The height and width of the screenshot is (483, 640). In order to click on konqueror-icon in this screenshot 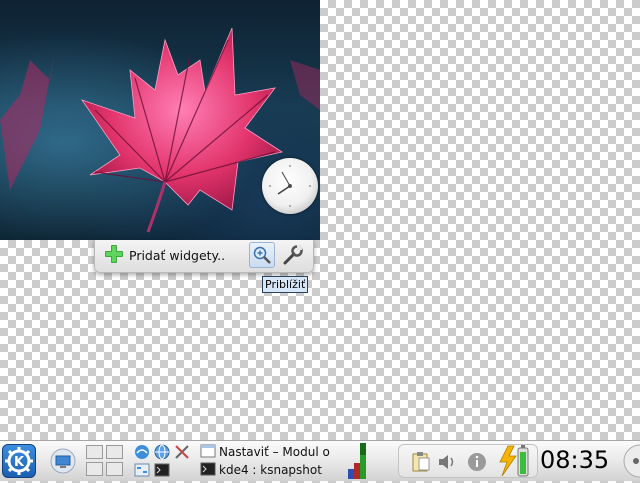, I will do `click(162, 452)`.